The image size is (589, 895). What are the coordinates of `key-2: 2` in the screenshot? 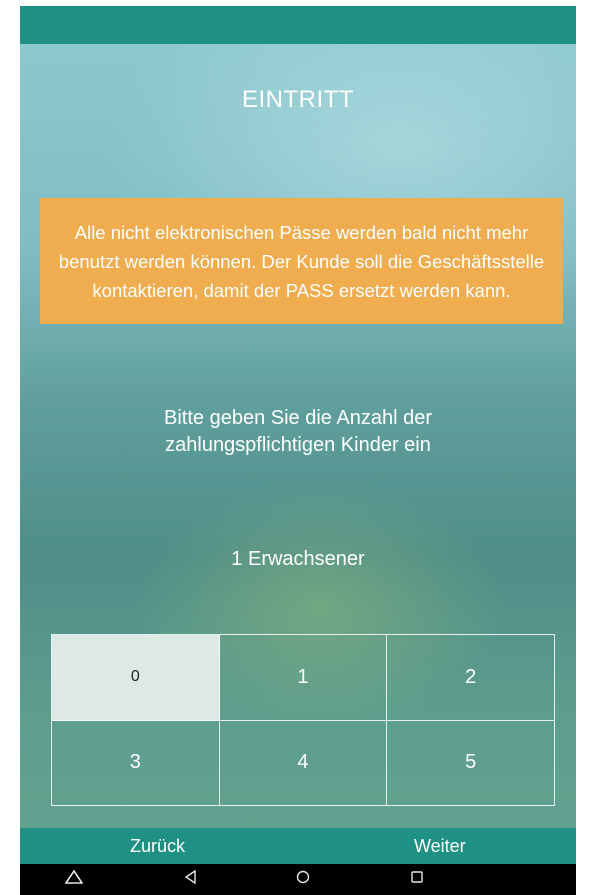 It's located at (471, 678).